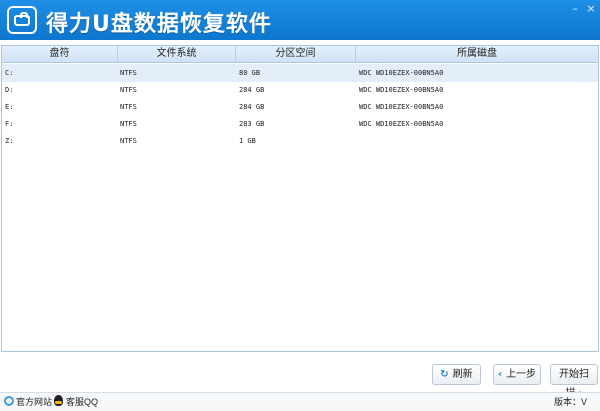  Describe the element at coordinates (300, 90) in the screenshot. I see `table-row: D: NTFS 284 GB WDC WD10EZEX-00BN5A0` at that location.